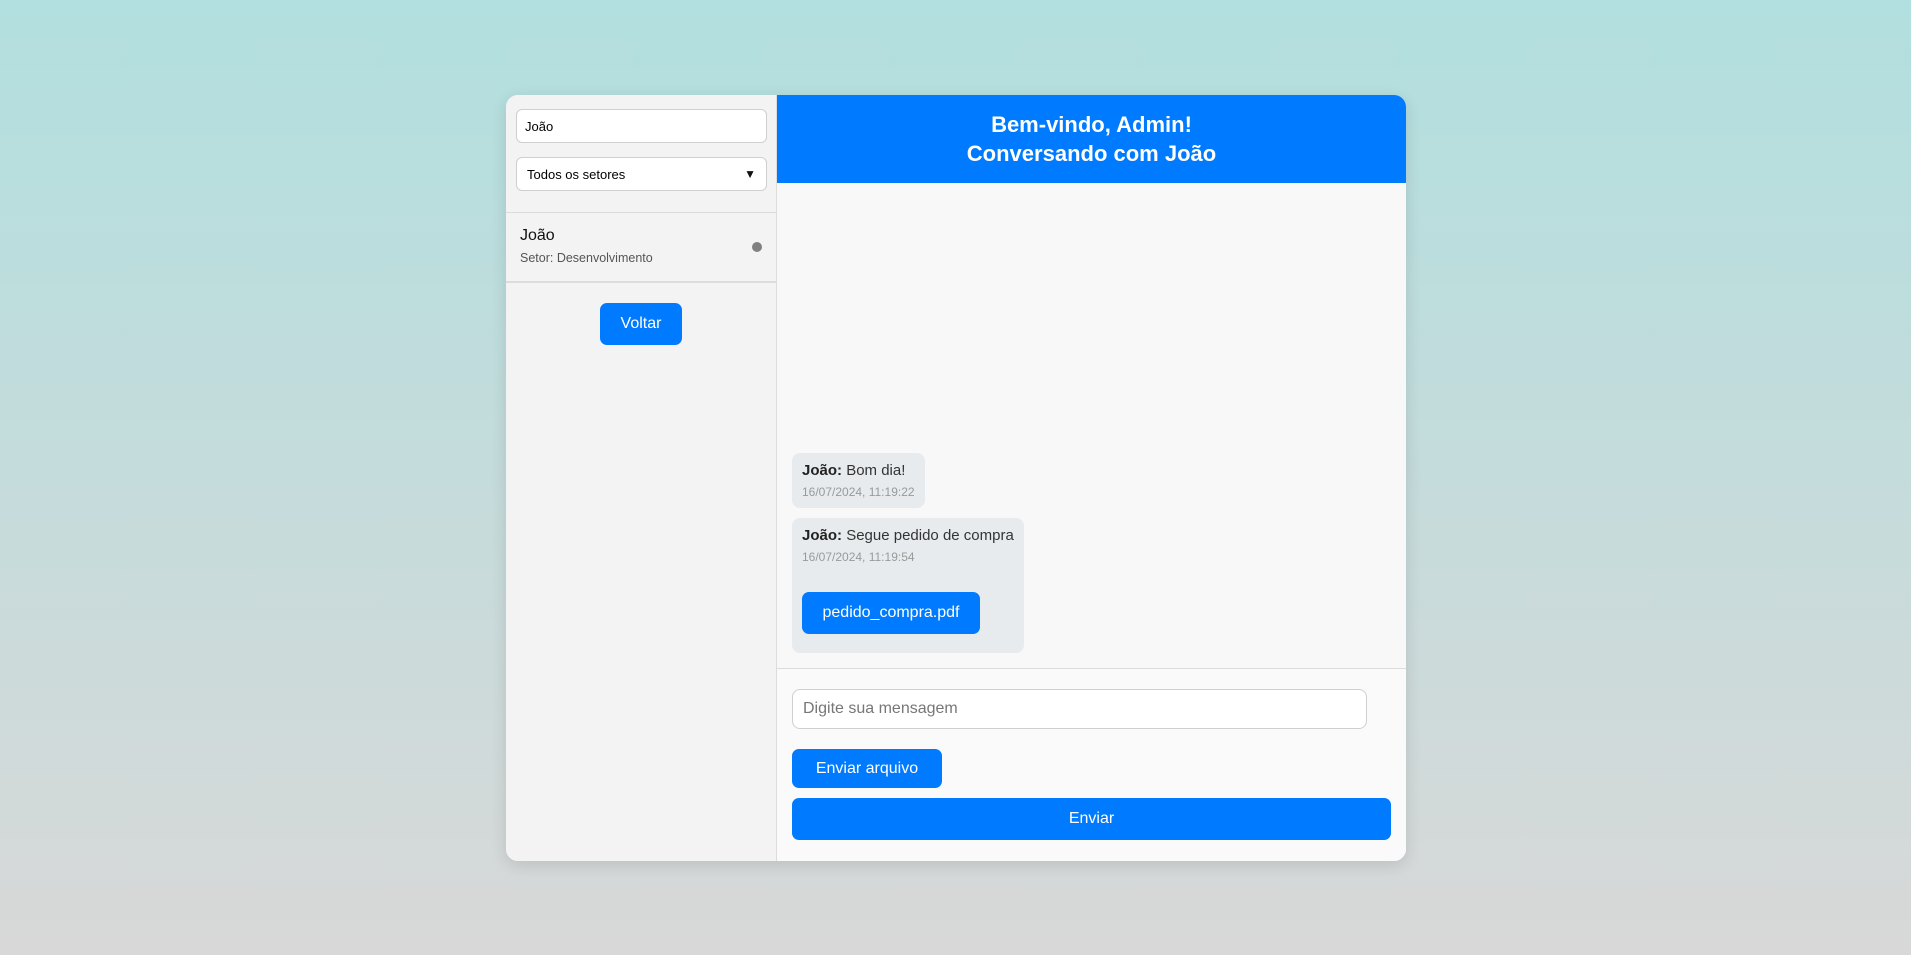  What do you see at coordinates (858, 480) in the screenshot?
I see `message-bubble: João: Bom dia! 16/07/2024, 11:19:22` at bounding box center [858, 480].